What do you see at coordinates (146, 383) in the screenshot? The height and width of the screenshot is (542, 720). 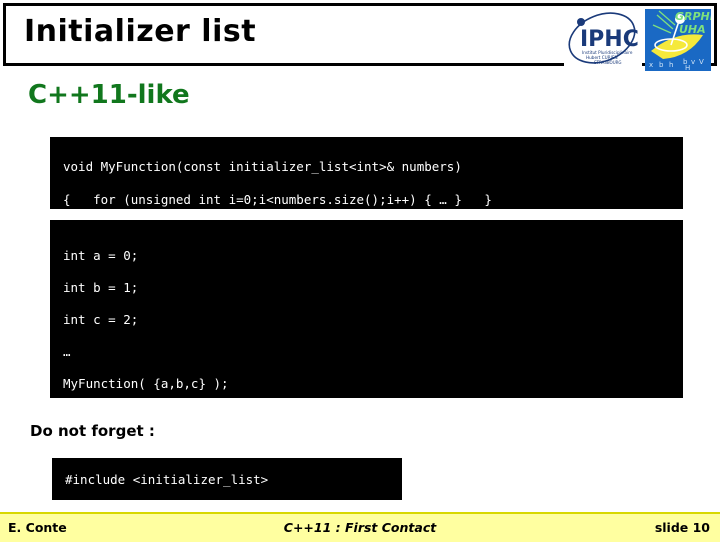 I see `code-line: MyFunction( {a,b,c} );` at bounding box center [146, 383].